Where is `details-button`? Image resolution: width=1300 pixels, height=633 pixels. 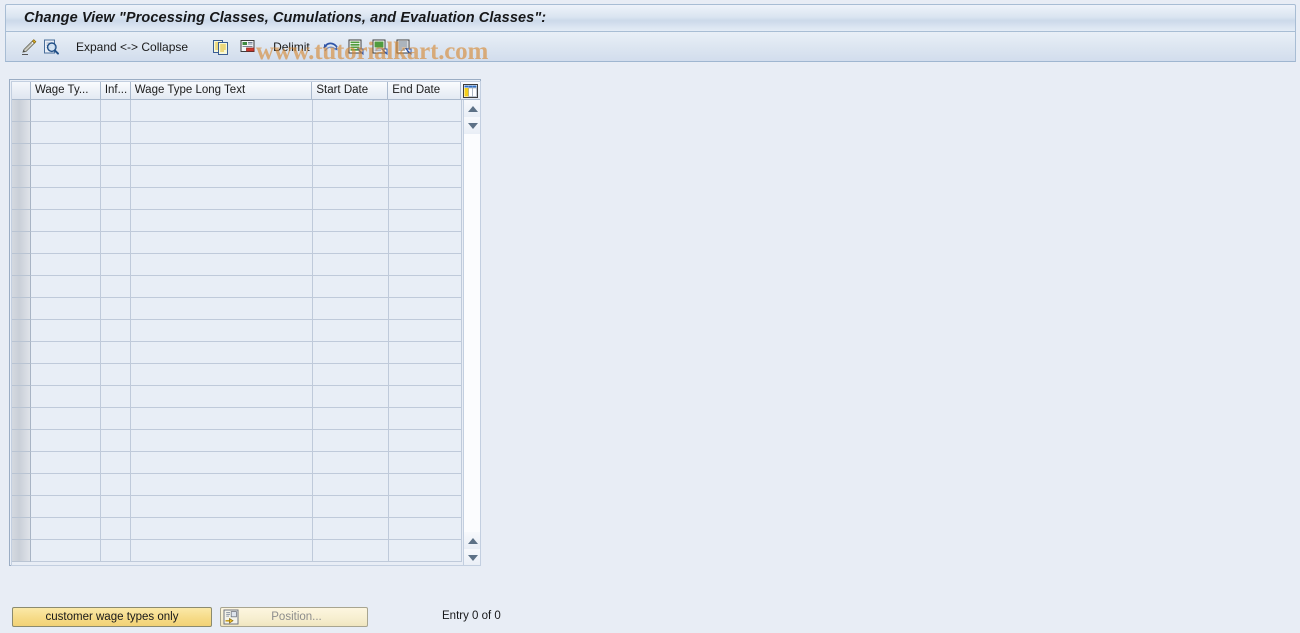 details-button is located at coordinates (51, 47).